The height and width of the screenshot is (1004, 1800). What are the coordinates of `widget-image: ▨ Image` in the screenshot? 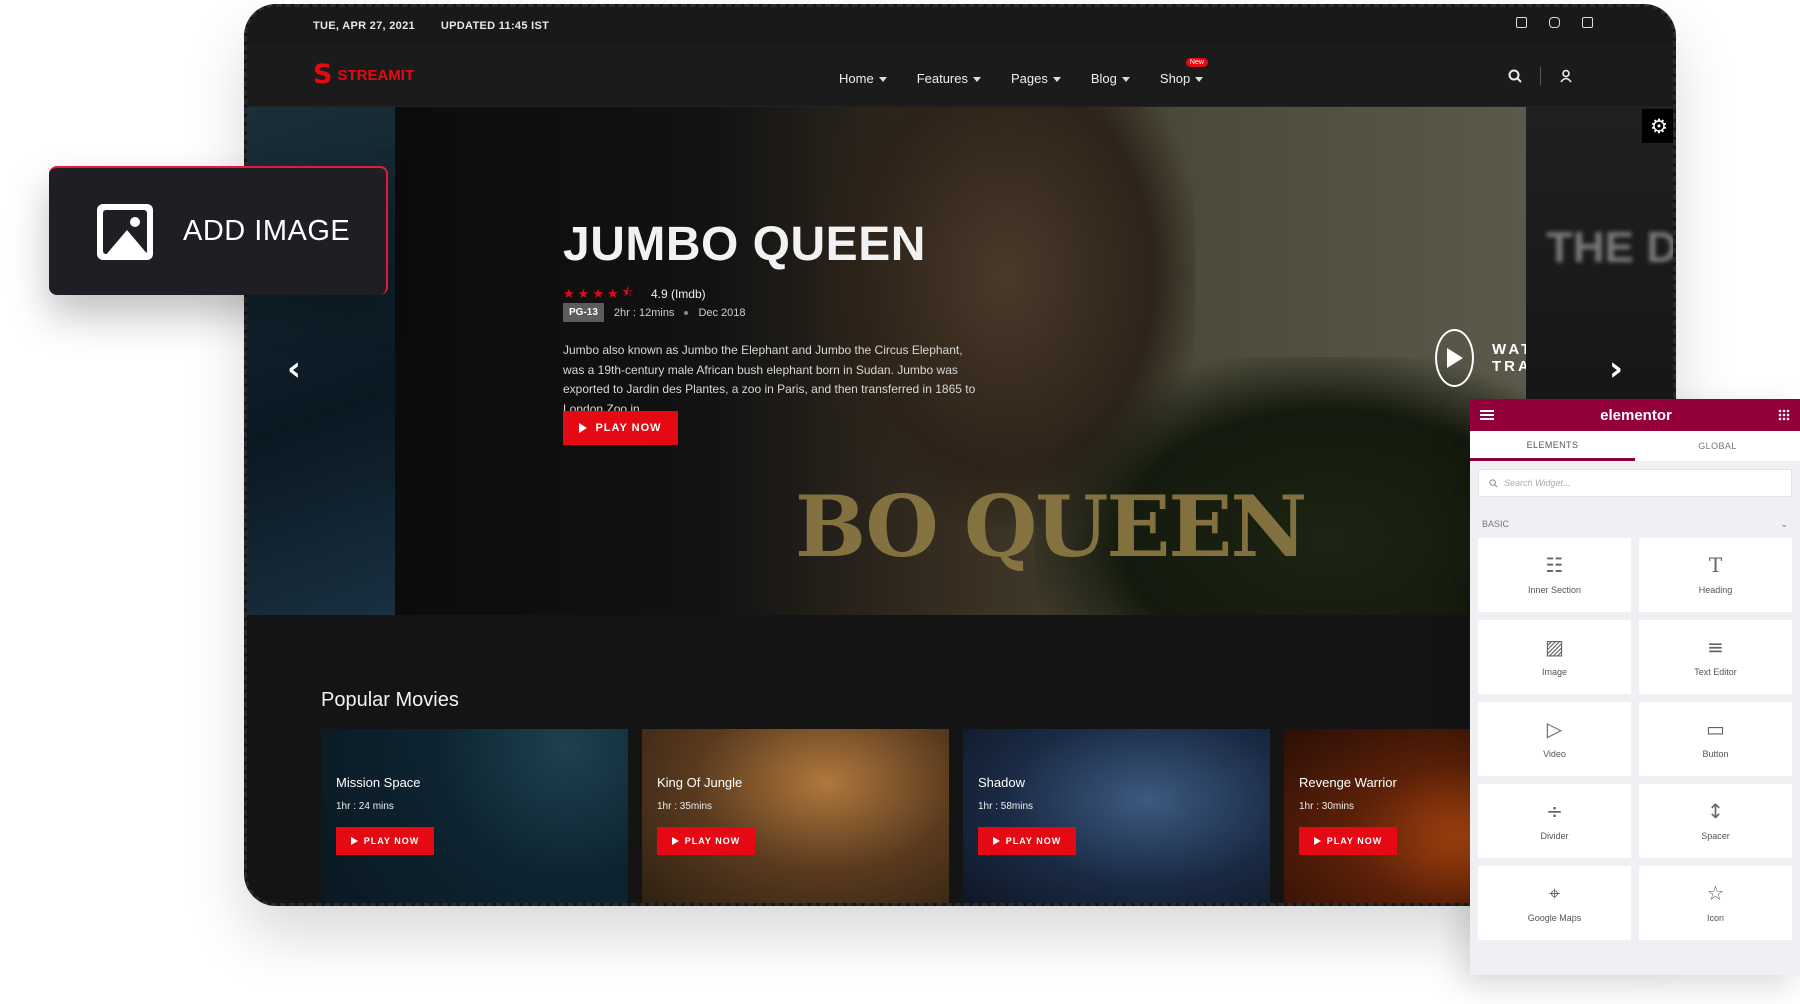 It's located at (1554, 657).